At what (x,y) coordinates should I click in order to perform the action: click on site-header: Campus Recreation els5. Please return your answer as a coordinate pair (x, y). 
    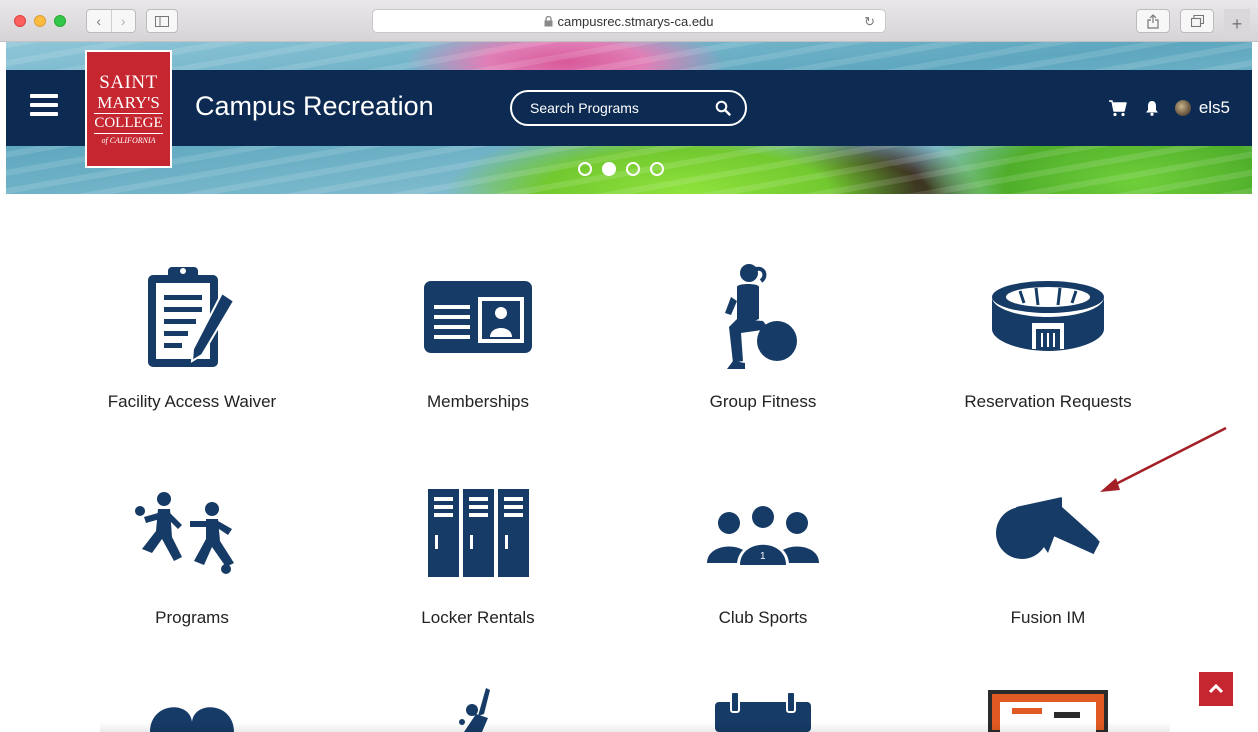
    Looking at the image, I should click on (629, 108).